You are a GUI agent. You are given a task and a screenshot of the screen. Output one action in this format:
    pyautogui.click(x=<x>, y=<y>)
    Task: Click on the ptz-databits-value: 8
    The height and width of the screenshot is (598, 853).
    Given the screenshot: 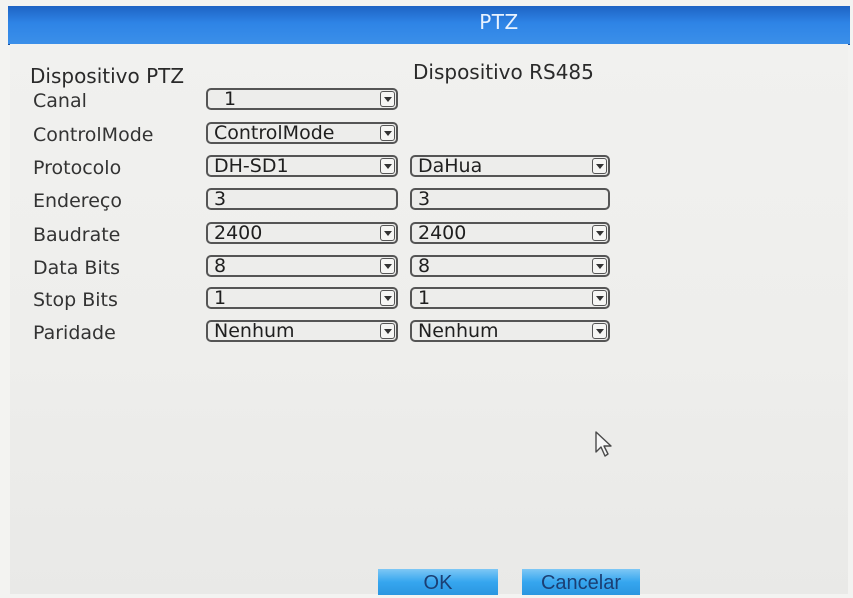 What is the action you would take?
    pyautogui.click(x=220, y=266)
    